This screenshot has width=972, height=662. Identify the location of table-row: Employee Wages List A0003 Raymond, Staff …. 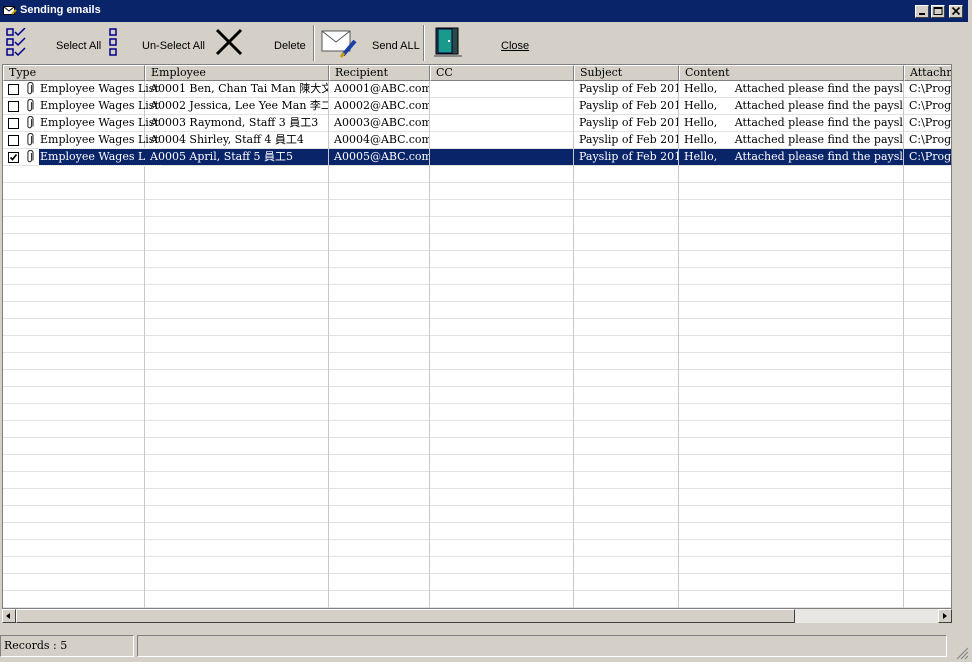
(477, 124).